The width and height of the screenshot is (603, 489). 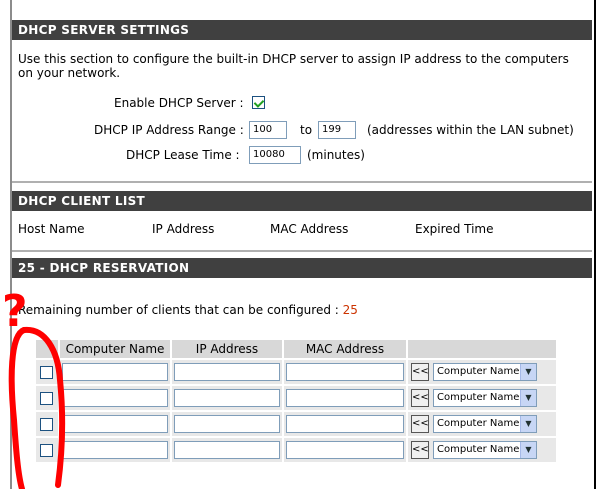 I want to click on reservation-header-row: Computer Name IP Address MAC Address, so click(x=296, y=349).